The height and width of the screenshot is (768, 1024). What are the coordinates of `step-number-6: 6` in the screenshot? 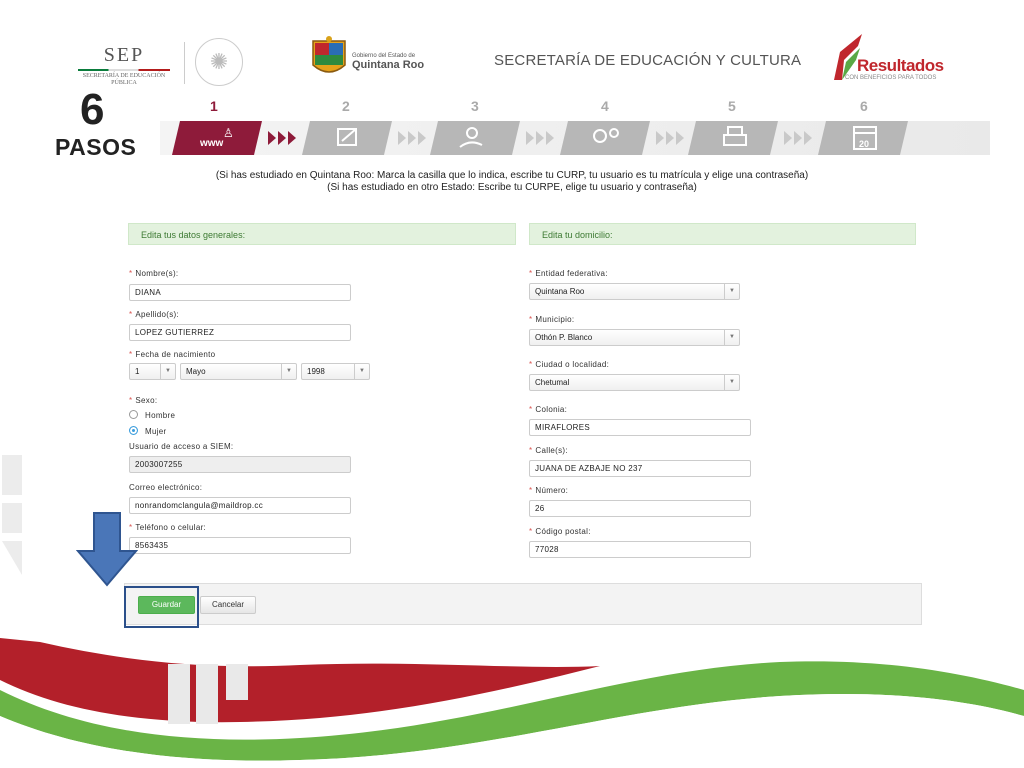 It's located at (864, 106).